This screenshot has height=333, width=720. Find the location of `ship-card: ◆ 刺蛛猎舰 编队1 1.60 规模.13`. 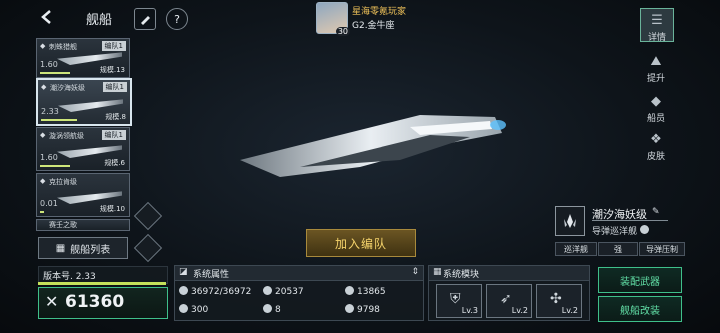

ship-card: ◆ 刺蛛猎舰 编队1 1.60 规模.13 is located at coordinates (83, 58).